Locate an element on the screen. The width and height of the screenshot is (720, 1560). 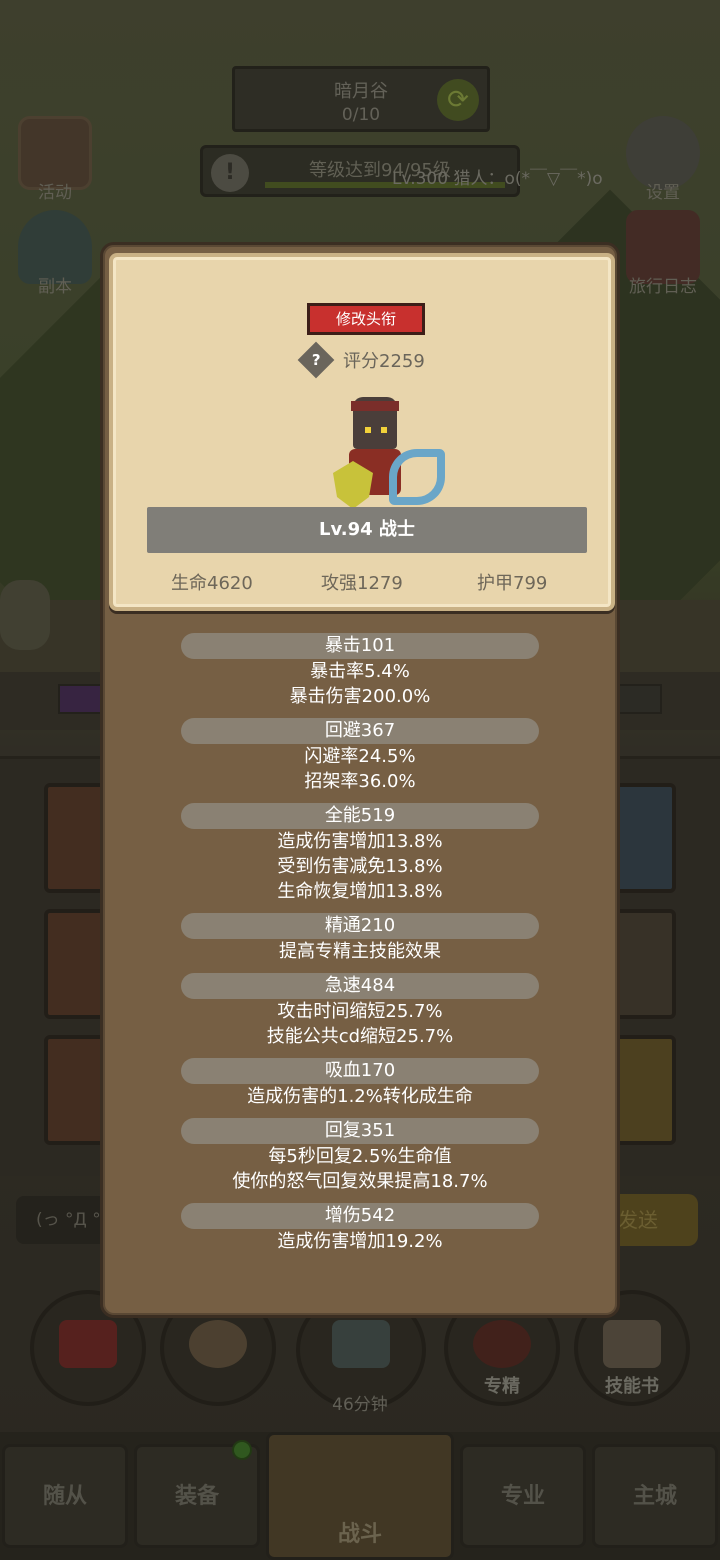
stat-detail-line: 攻击时间缩短25.7% is located at coordinates (360, 1011).